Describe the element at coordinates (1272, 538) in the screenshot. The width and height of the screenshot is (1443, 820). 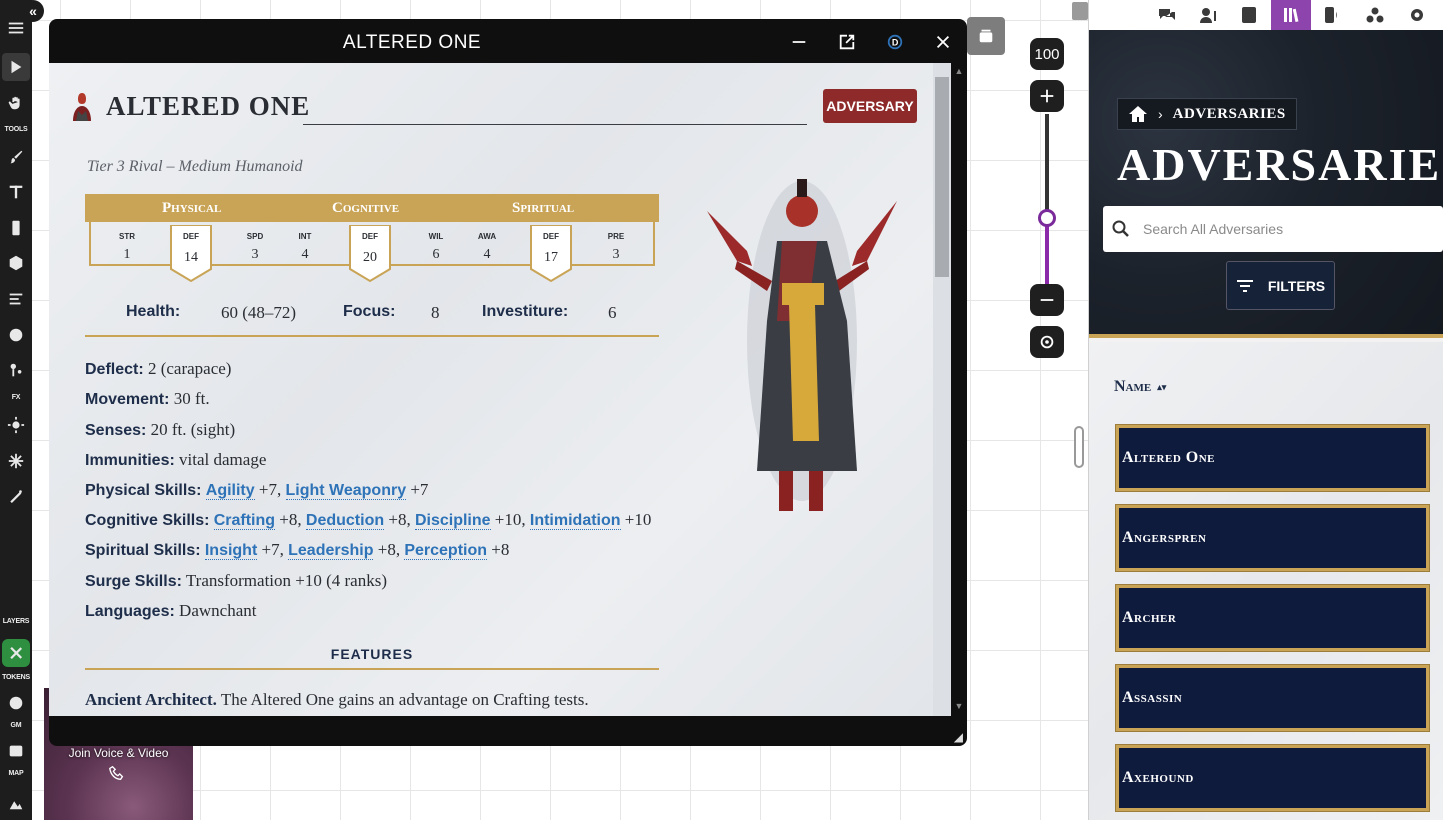
I see `list-item: Angerspren` at that location.